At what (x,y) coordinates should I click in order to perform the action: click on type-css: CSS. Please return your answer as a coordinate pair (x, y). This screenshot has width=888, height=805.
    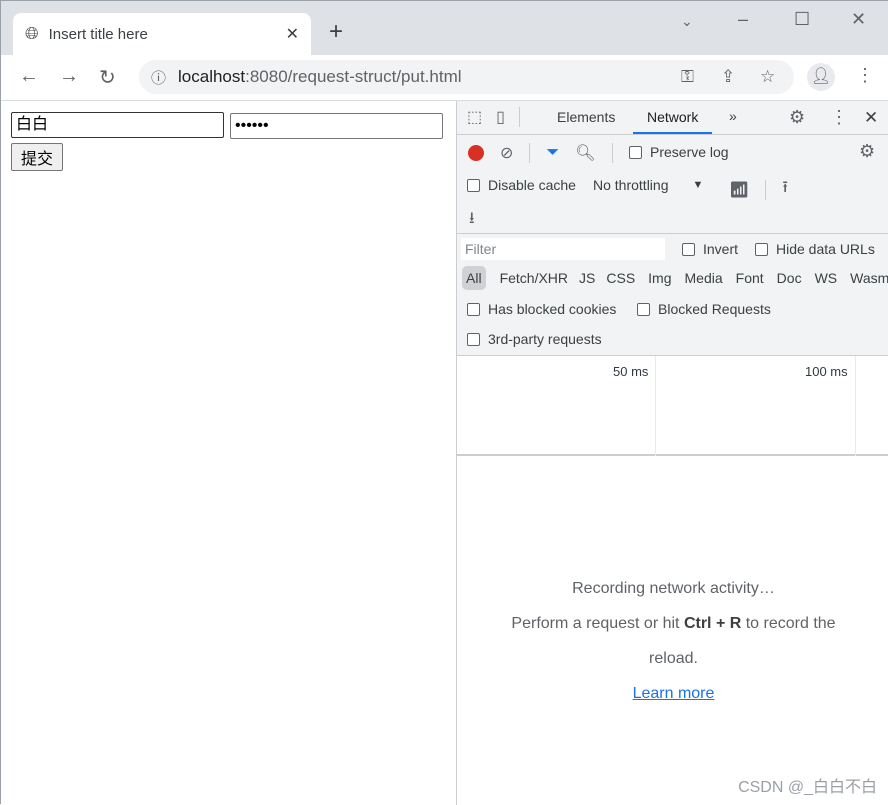
    Looking at the image, I should click on (620, 278).